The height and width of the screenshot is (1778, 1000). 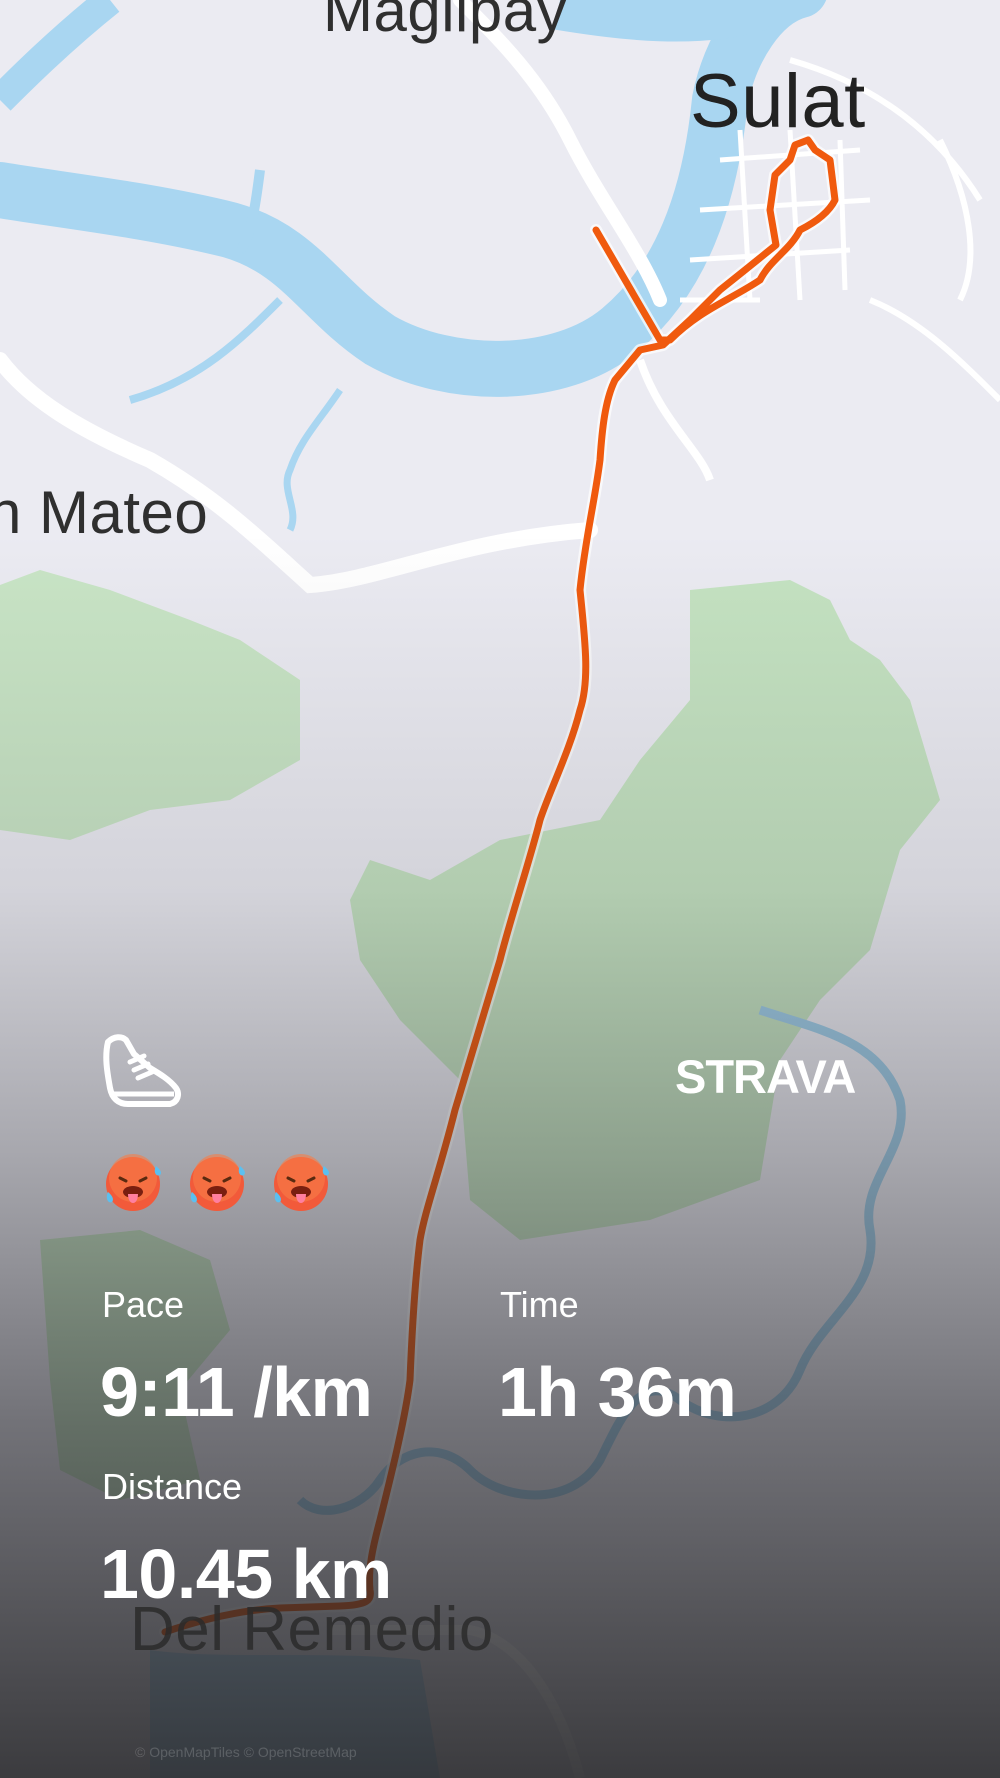 What do you see at coordinates (539, 1304) in the screenshot?
I see `time-label: Time` at bounding box center [539, 1304].